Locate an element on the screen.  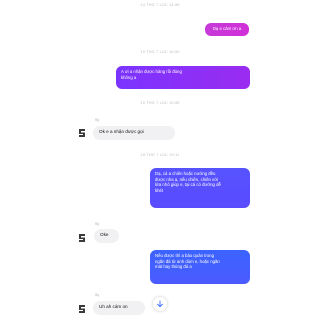
incoming-message: Oke is located at coordinates (106, 236).